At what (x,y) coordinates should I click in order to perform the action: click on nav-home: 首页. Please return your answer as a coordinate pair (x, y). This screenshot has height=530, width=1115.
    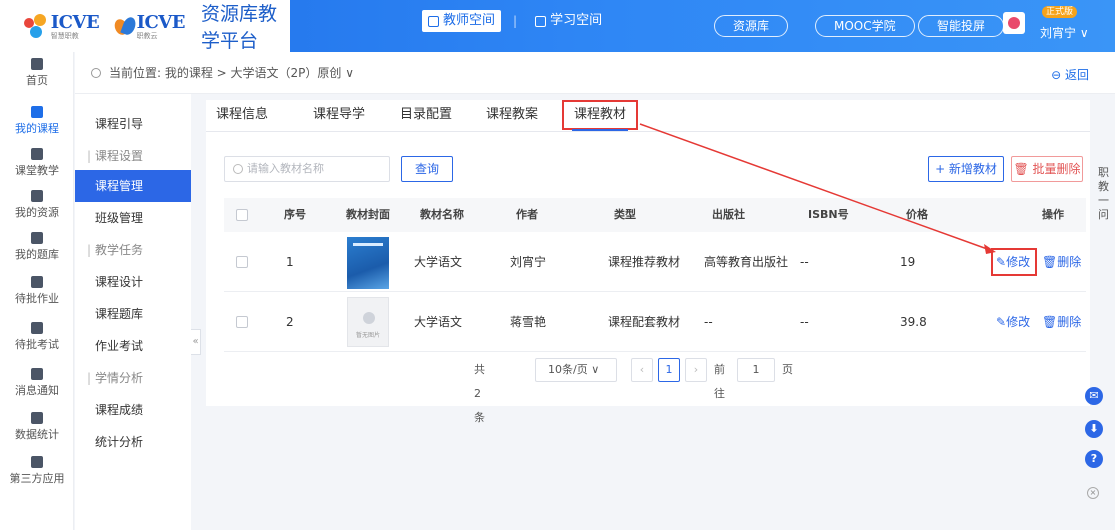
    Looking at the image, I should click on (37, 73).